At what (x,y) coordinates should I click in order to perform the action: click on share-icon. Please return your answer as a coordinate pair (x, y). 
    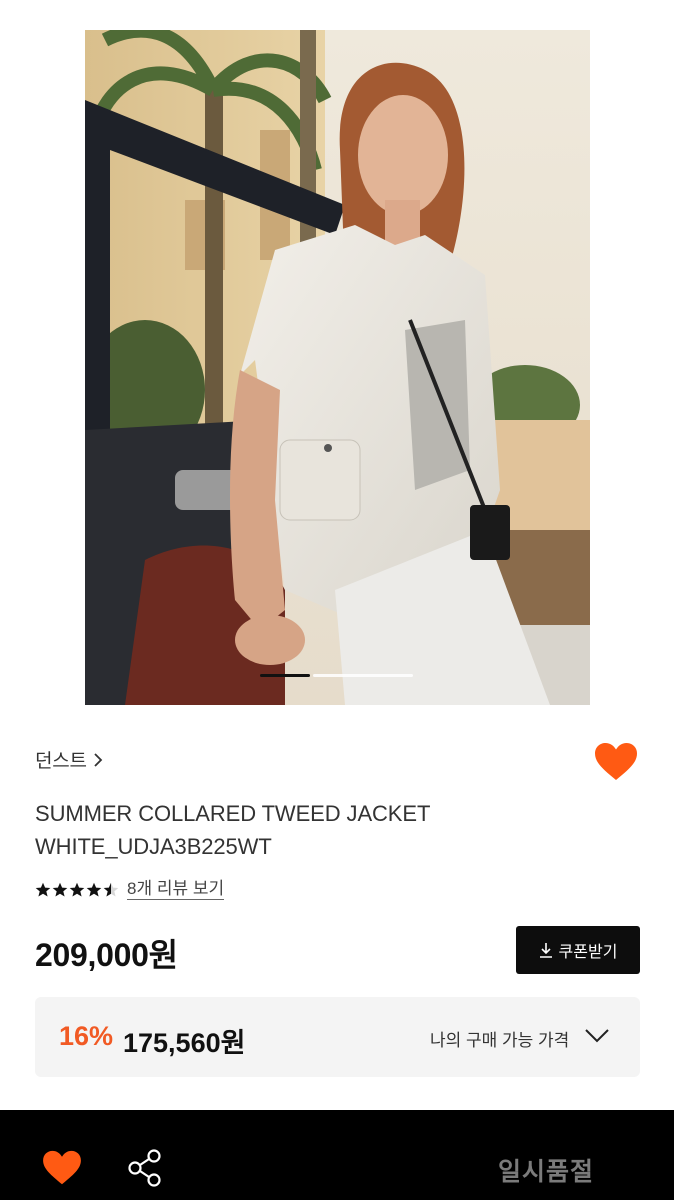
    Looking at the image, I should click on (145, 1168).